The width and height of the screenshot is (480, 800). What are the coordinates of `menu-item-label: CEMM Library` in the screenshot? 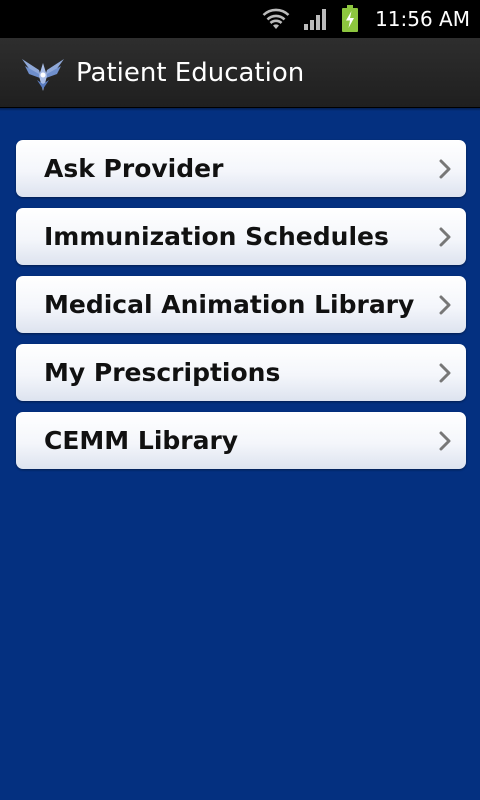 It's located at (141, 440).